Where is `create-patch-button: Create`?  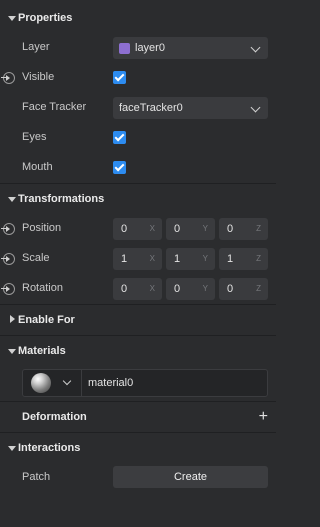 create-patch-button: Create is located at coordinates (190, 477).